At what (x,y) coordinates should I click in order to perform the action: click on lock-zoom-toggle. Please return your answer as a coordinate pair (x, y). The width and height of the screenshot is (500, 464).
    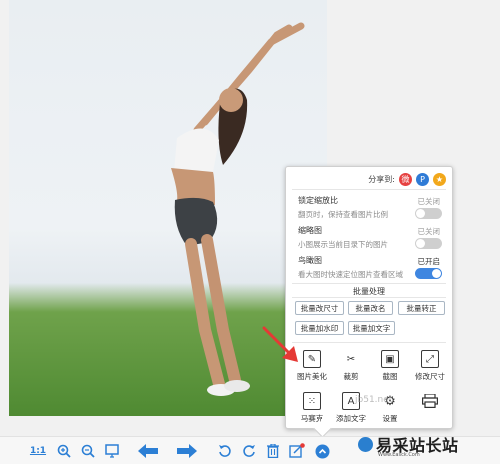
    Looking at the image, I should click on (428, 213).